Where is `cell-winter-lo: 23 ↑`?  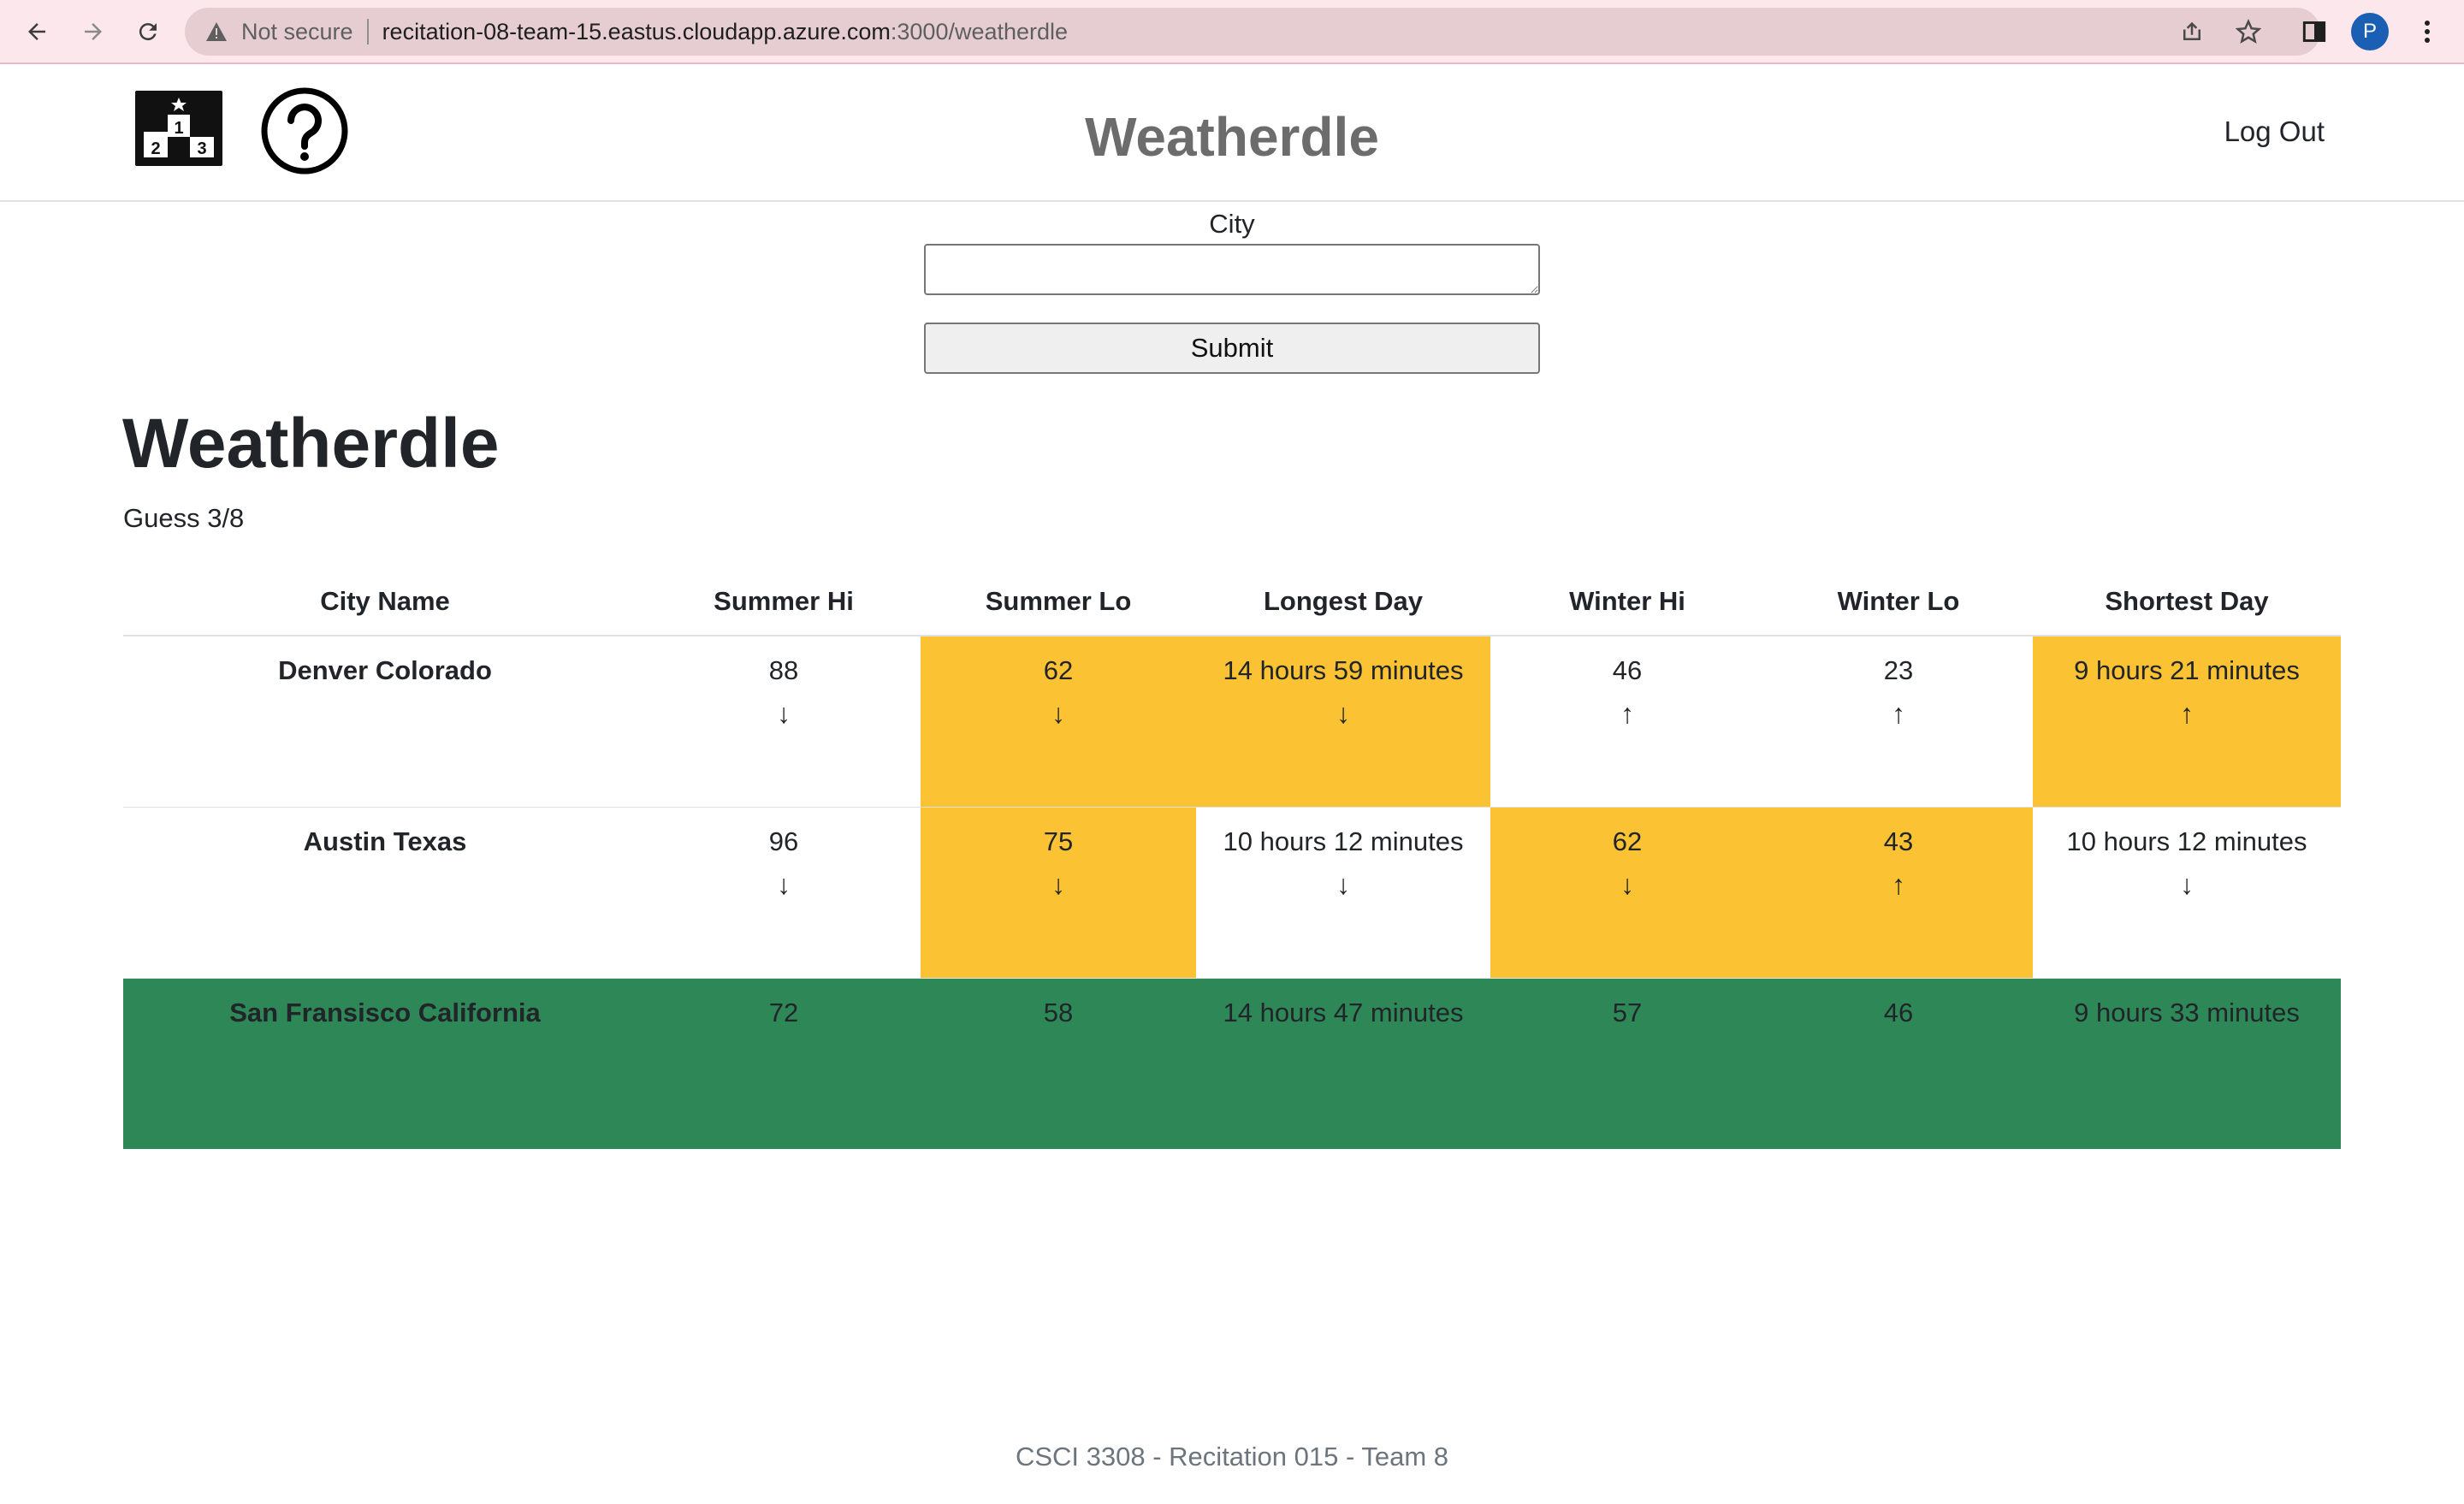 cell-winter-lo: 23 ↑ is located at coordinates (1898, 722).